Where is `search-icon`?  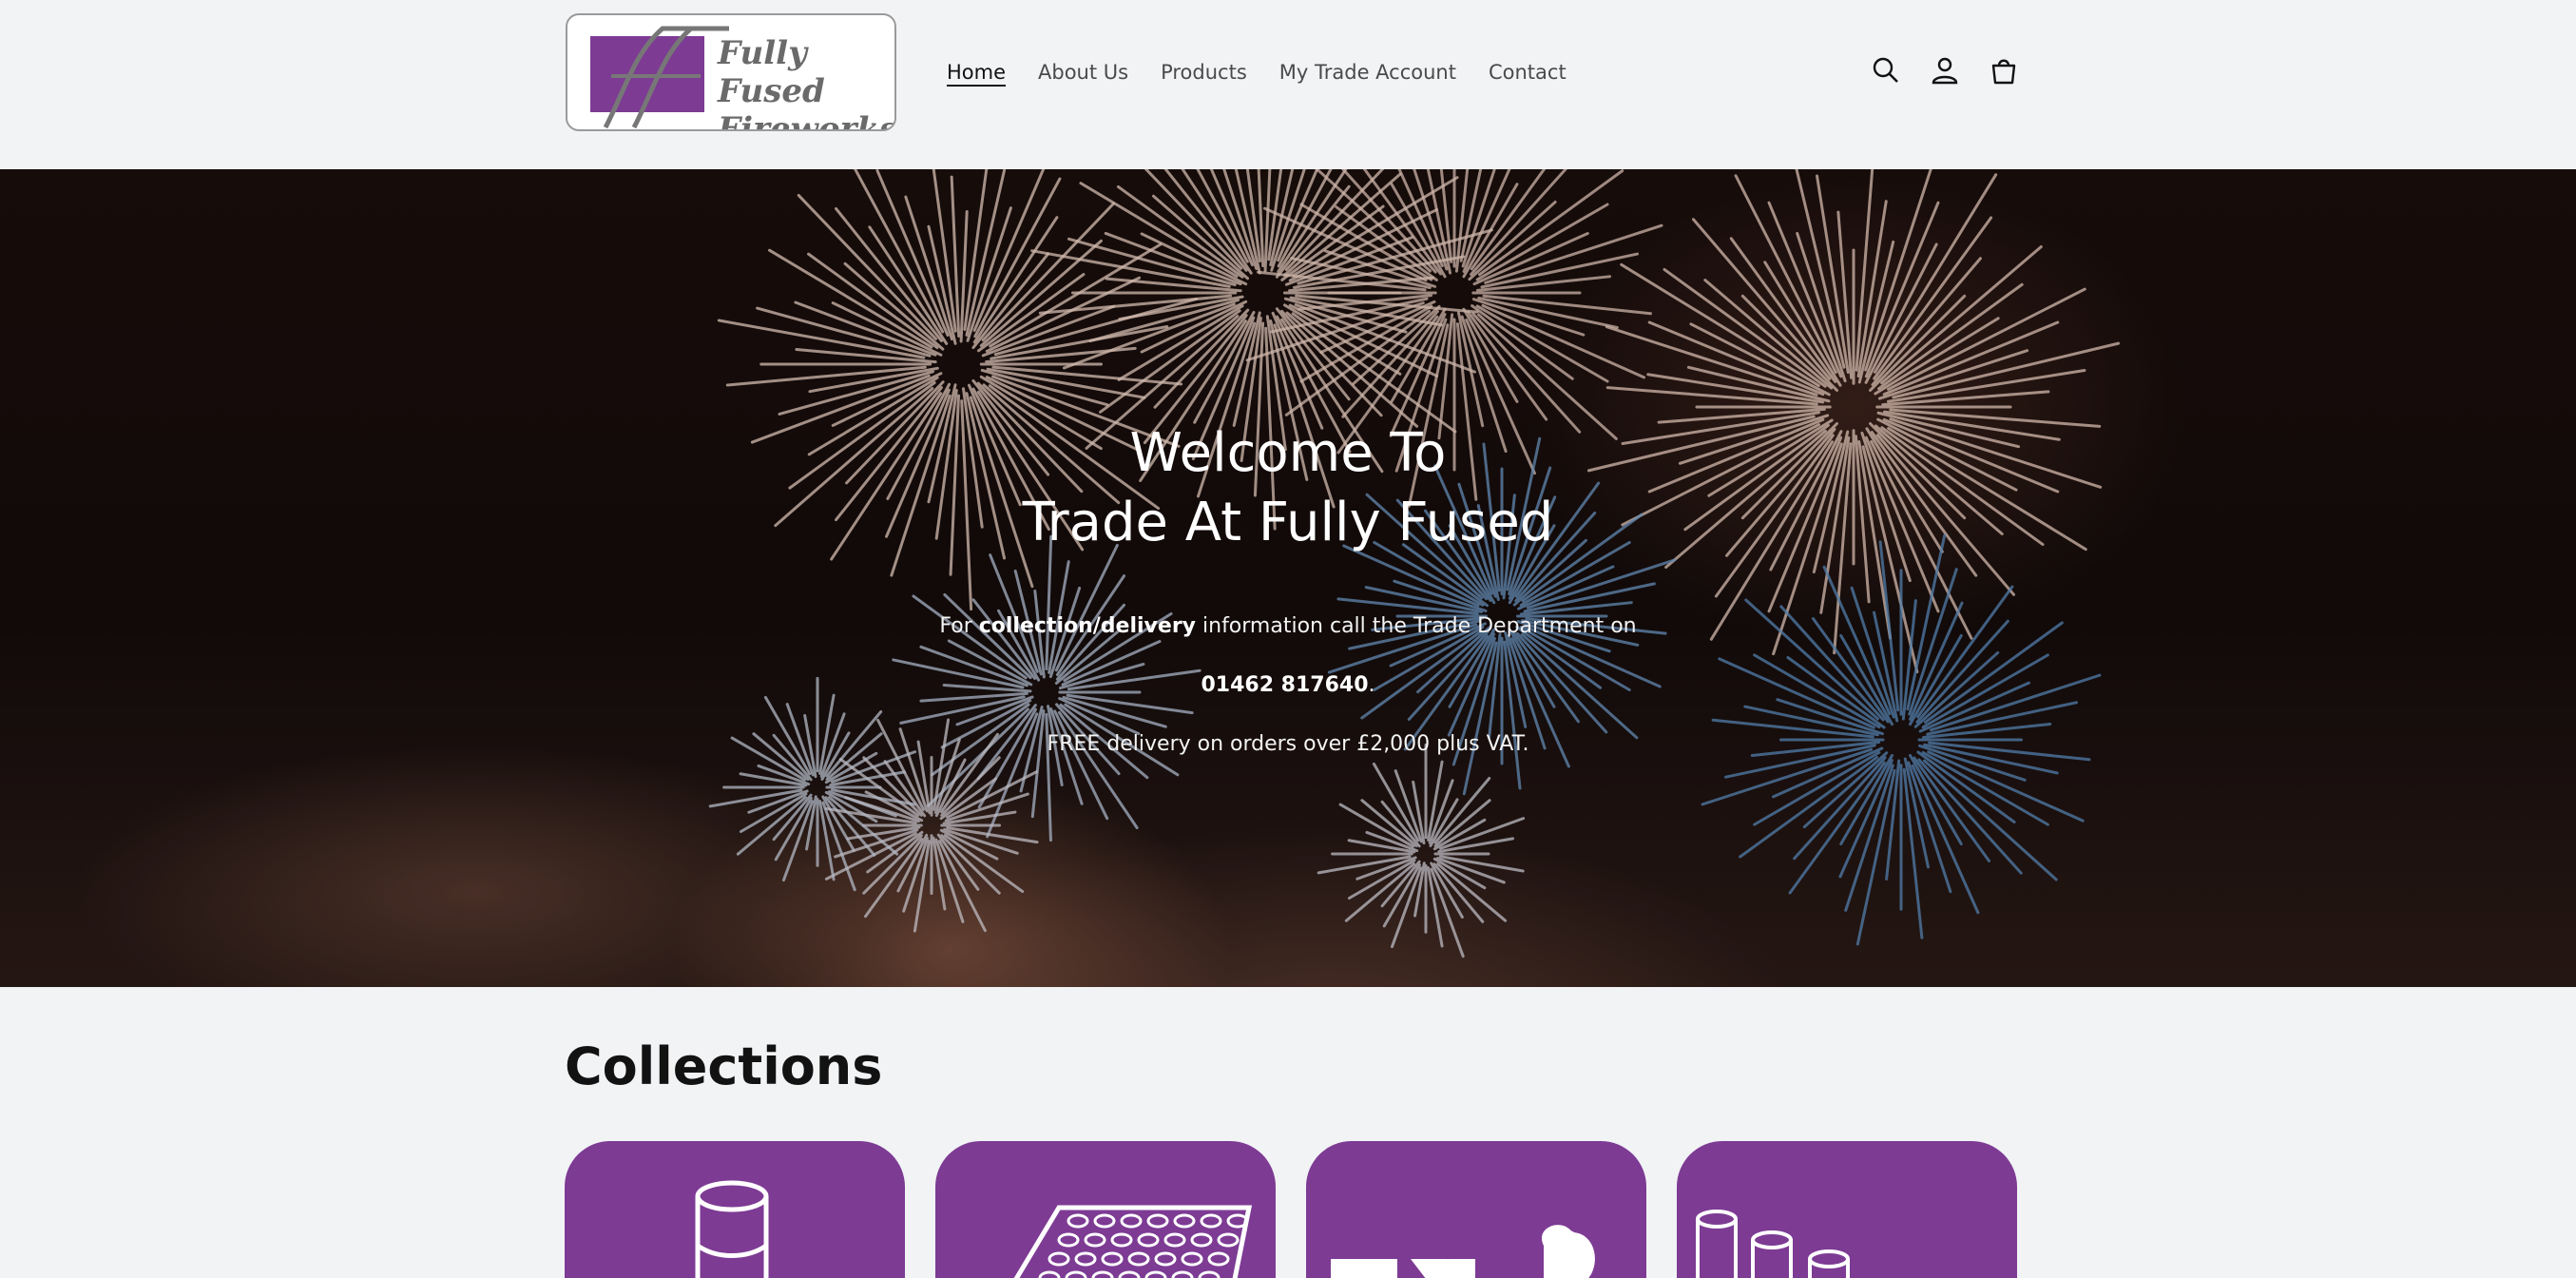
search-icon is located at coordinates (1886, 70).